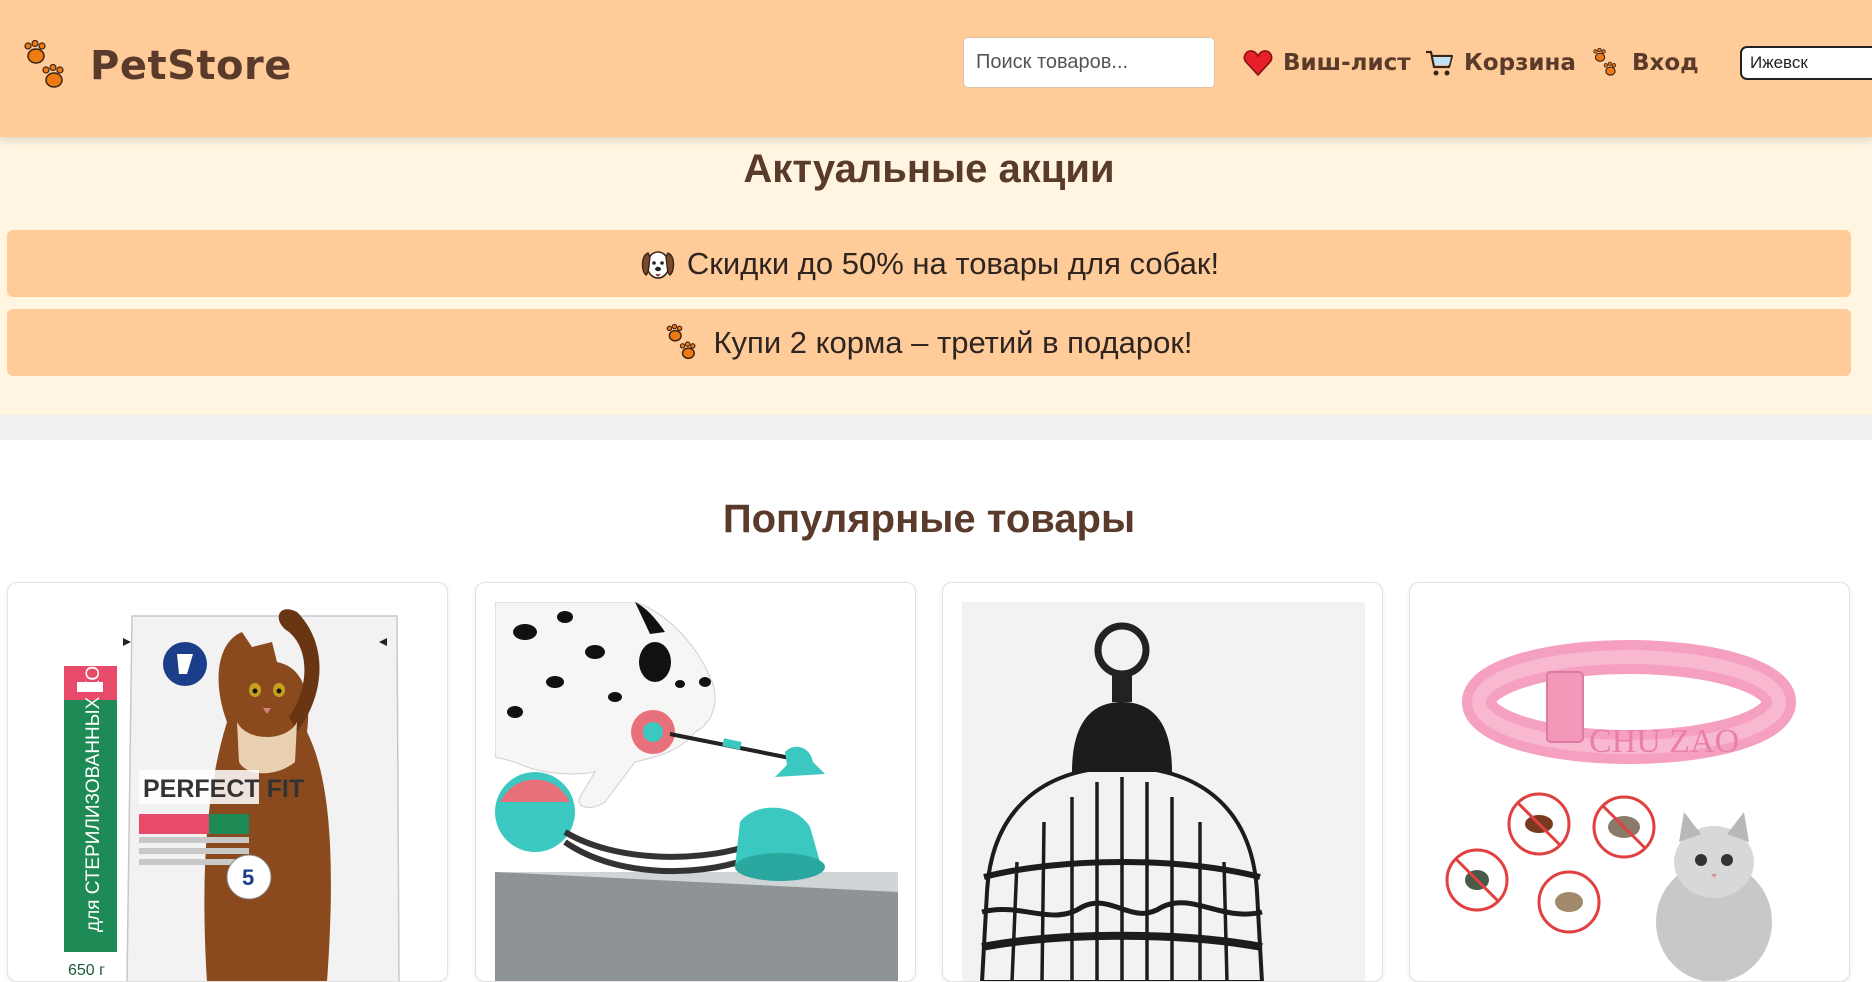 This screenshot has width=1872, height=982. What do you see at coordinates (1665, 63) in the screenshot?
I see `login-label: Вход` at bounding box center [1665, 63].